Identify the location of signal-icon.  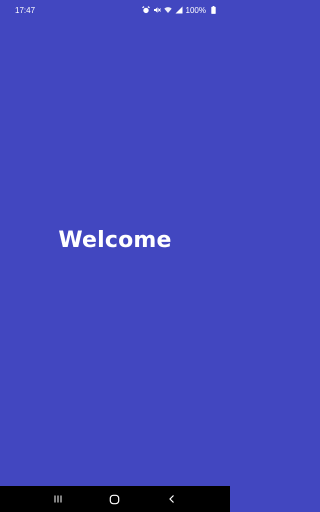
(179, 10).